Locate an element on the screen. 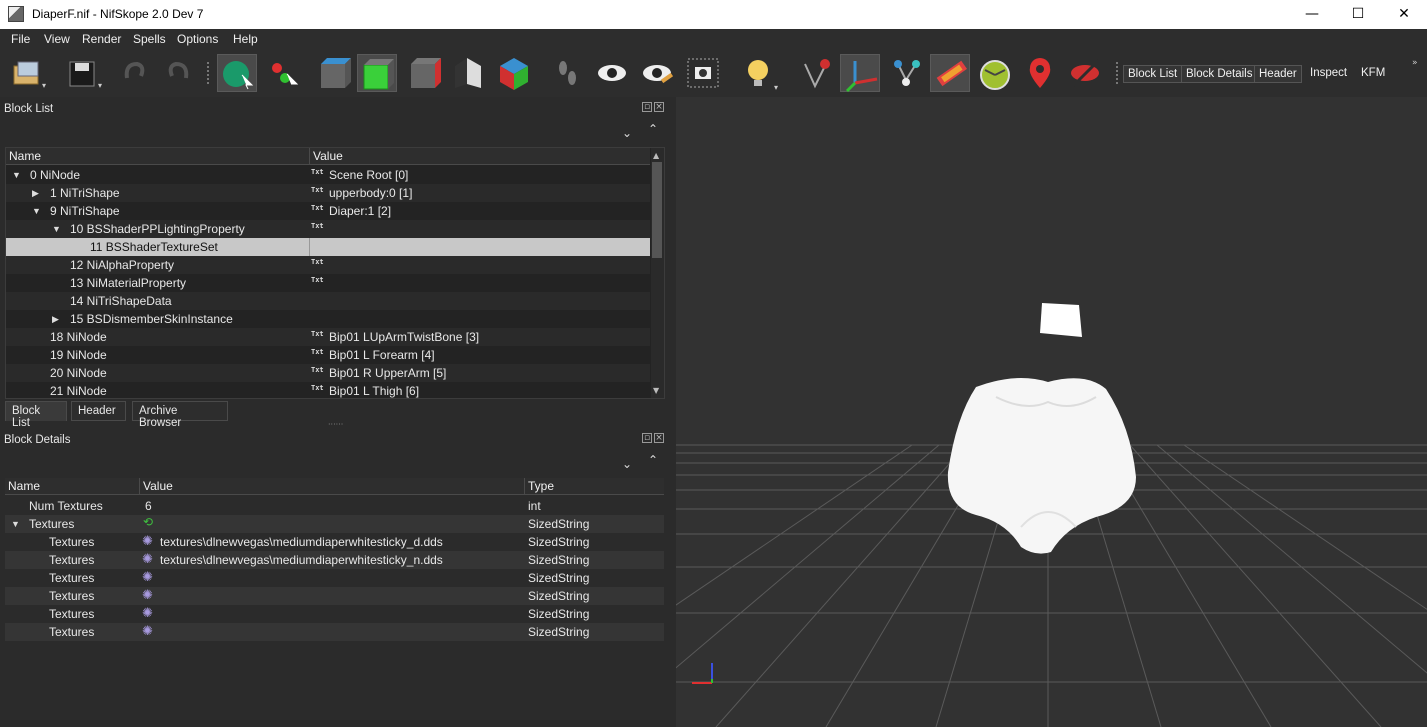  tab-archive-browser: Archive Browser is located at coordinates (180, 415).